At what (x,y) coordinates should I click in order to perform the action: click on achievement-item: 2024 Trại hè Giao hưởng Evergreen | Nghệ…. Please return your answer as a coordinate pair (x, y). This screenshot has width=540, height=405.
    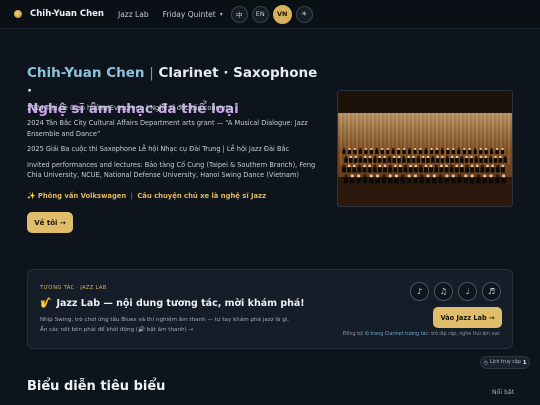
    Looking at the image, I should click on (130, 108).